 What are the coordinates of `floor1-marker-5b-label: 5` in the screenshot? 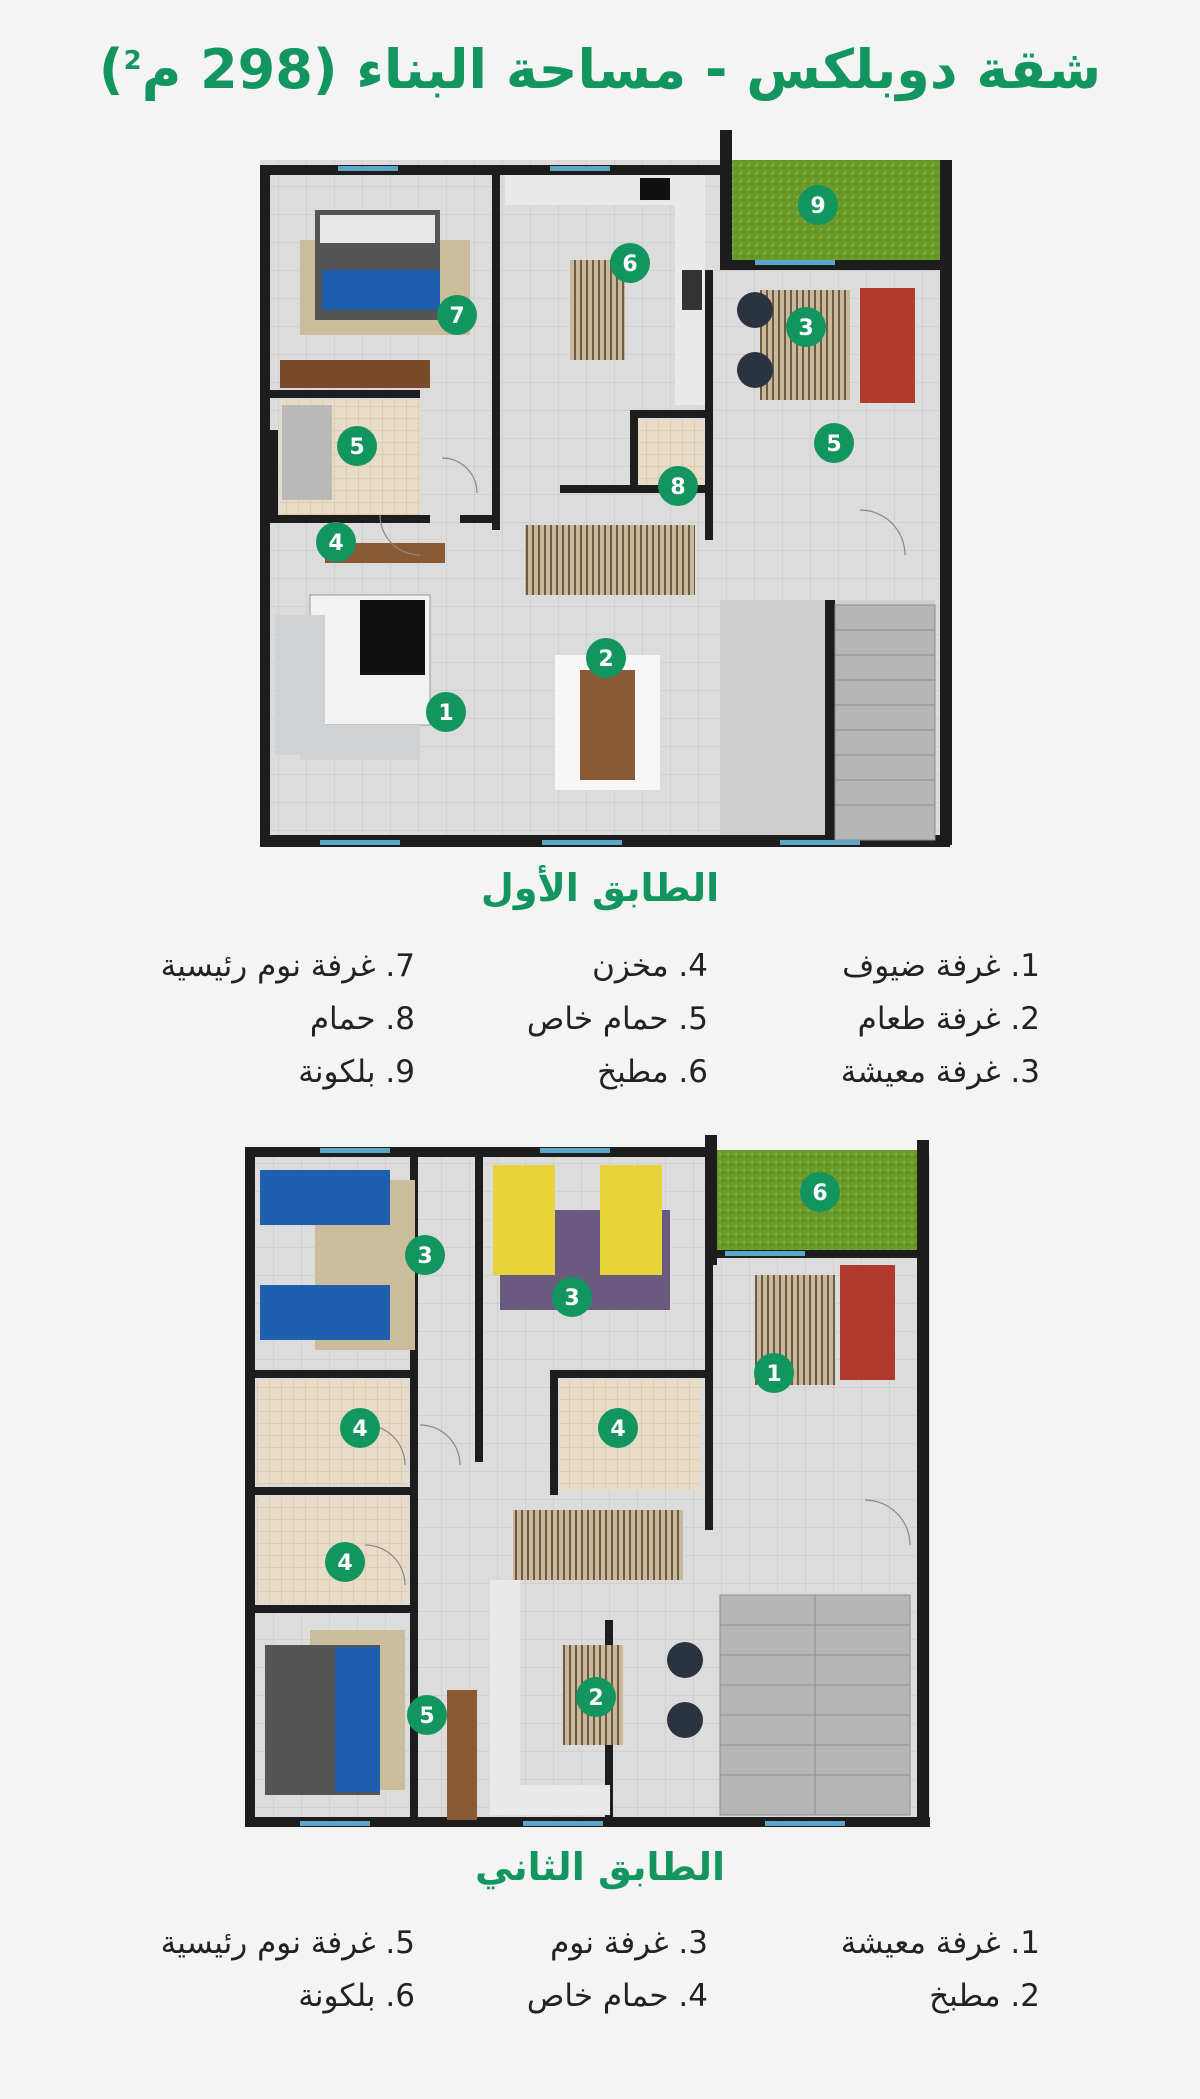 It's located at (833, 444).